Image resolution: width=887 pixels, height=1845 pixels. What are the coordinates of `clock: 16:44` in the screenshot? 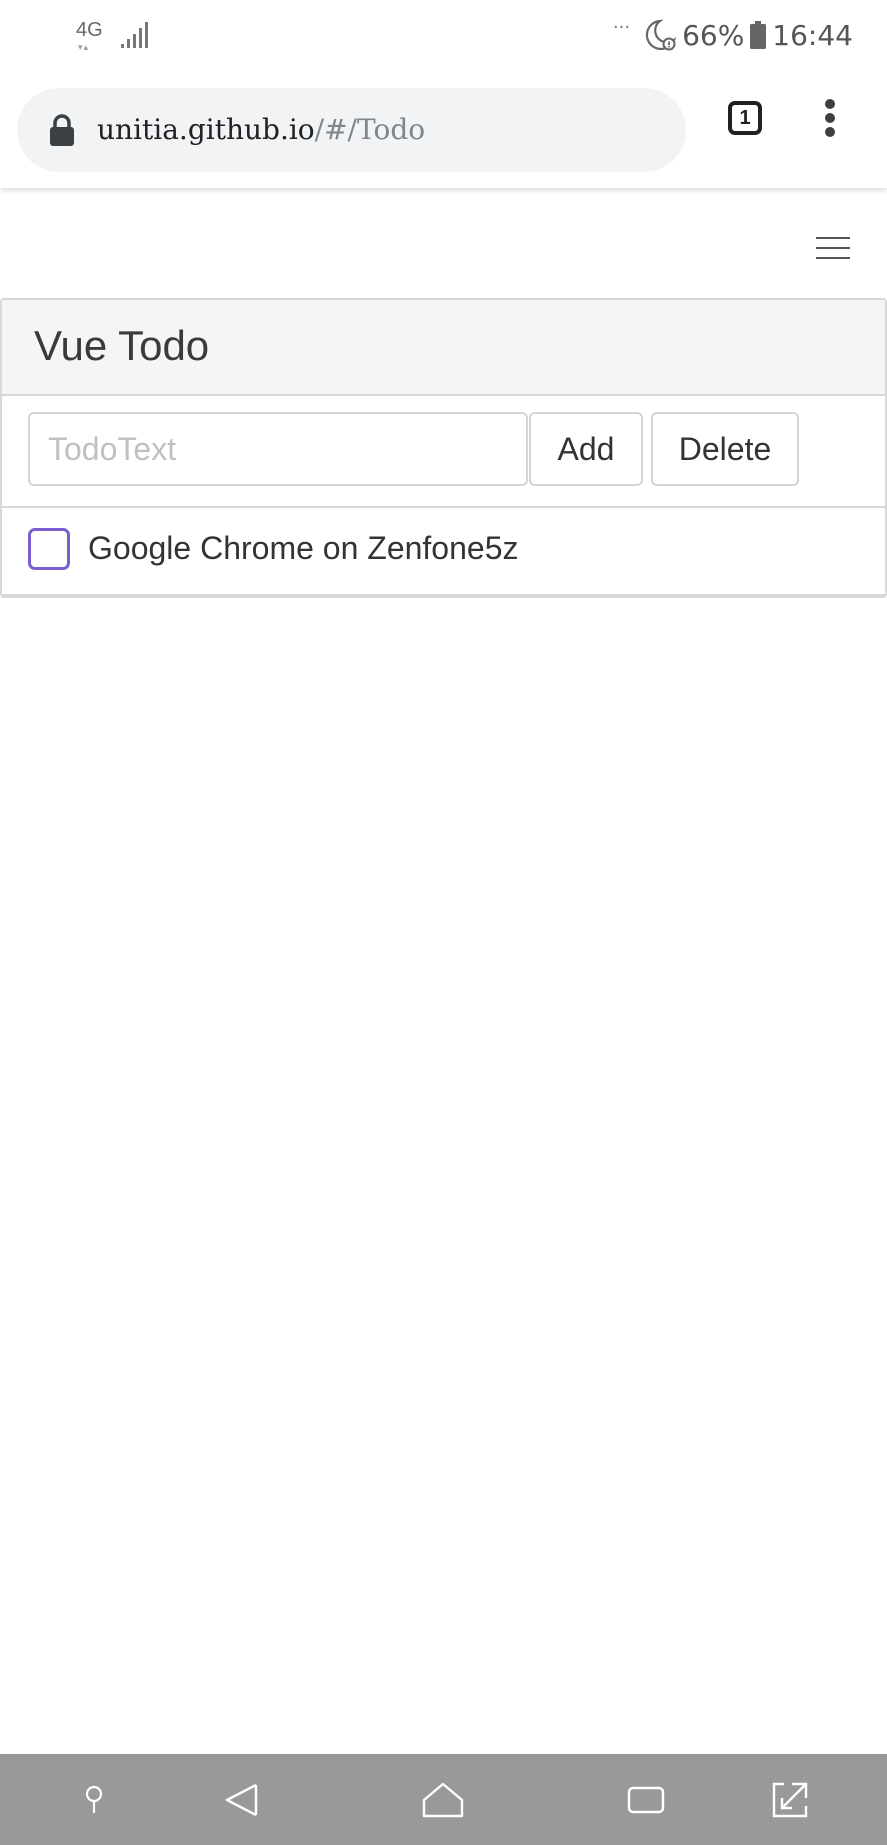 It's located at (812, 35).